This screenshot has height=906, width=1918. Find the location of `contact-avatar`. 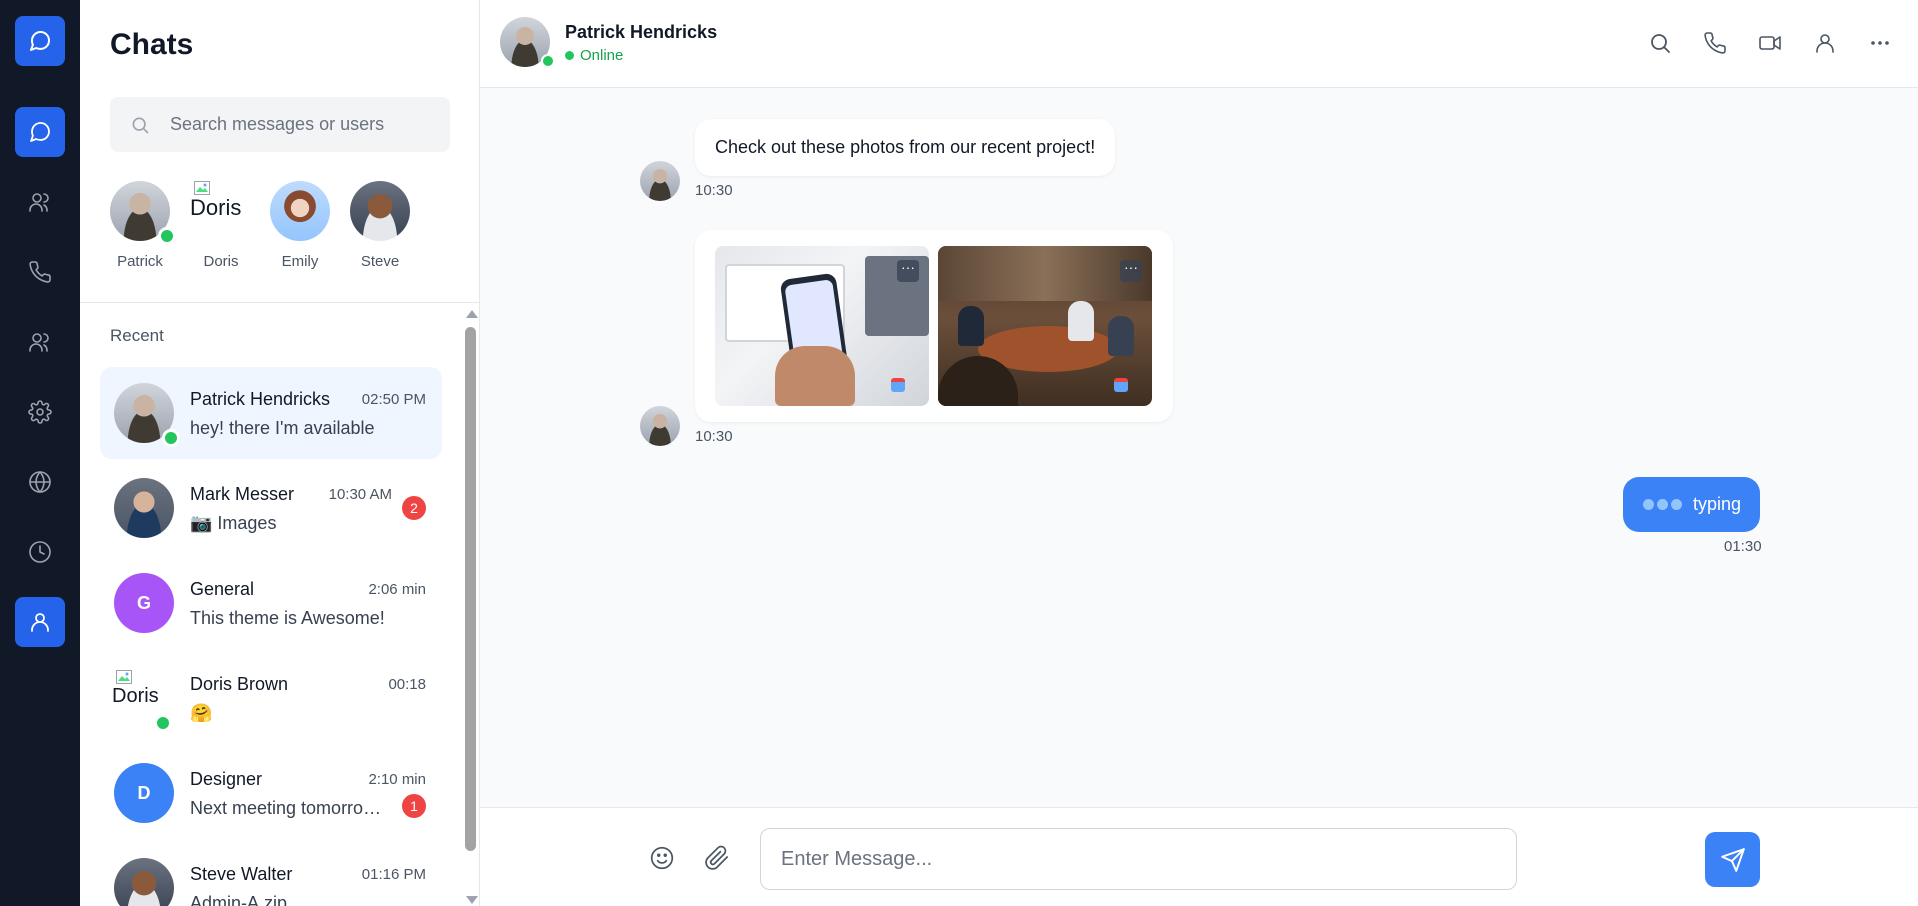

contact-avatar is located at coordinates (527, 42).